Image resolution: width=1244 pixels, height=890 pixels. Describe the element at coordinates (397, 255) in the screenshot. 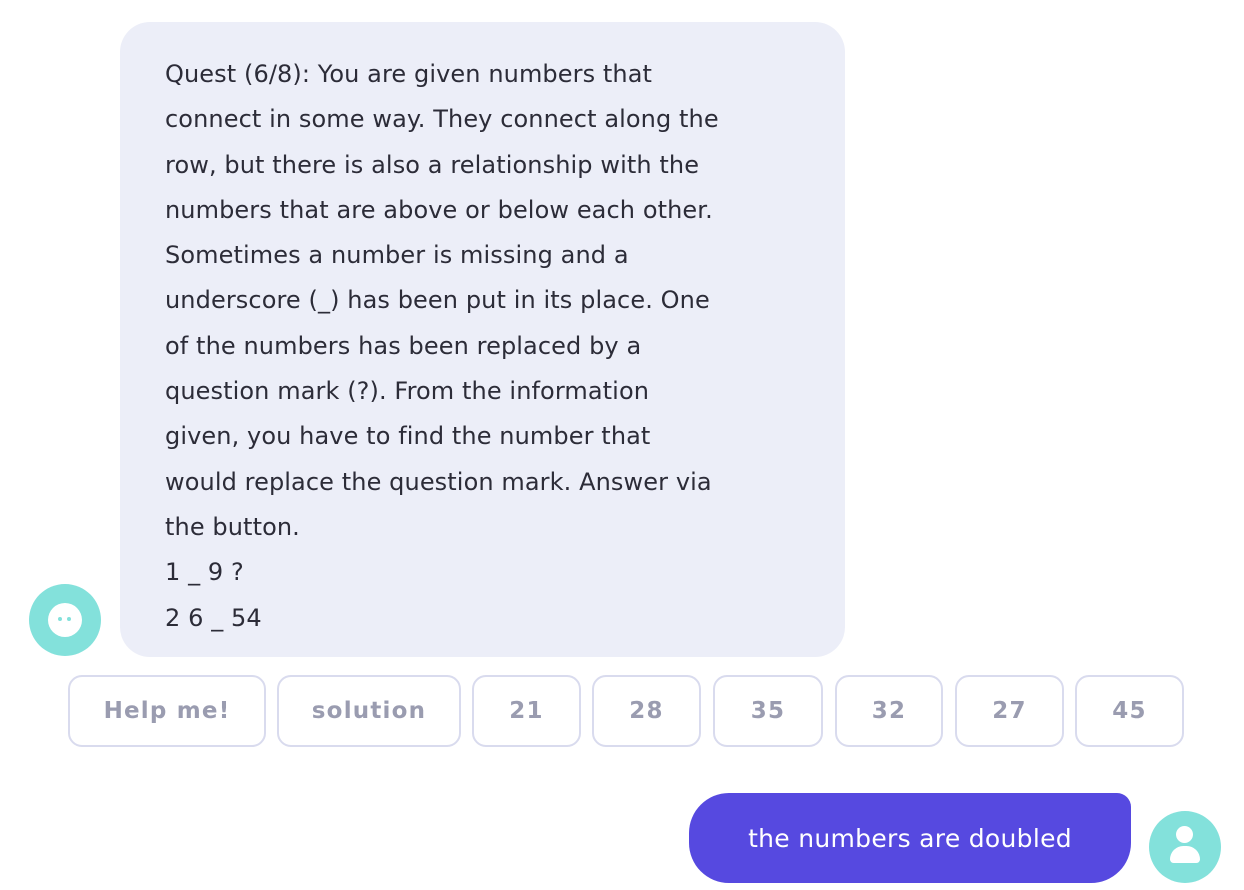

I see `bot-message-line: Sometimes a number is missing and a` at that location.